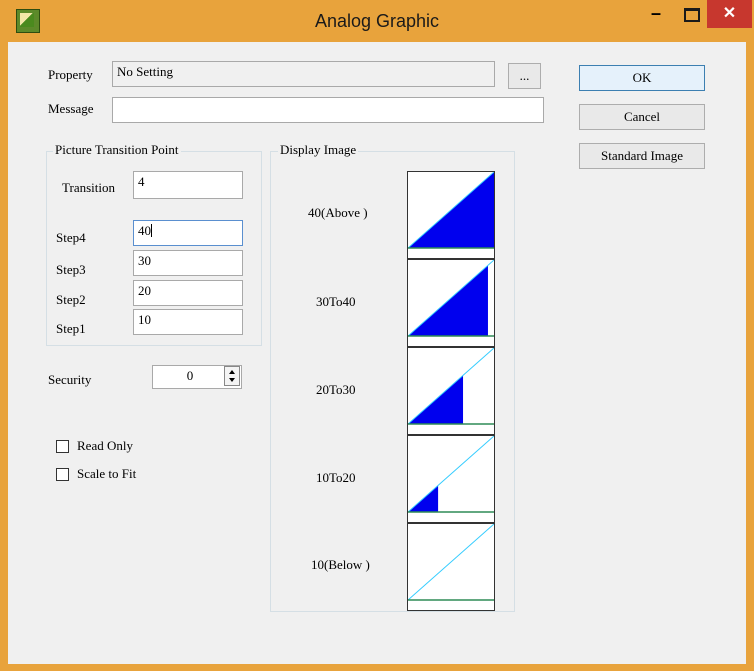 This screenshot has width=754, height=671. I want to click on read-only-checkbox, so click(62, 446).